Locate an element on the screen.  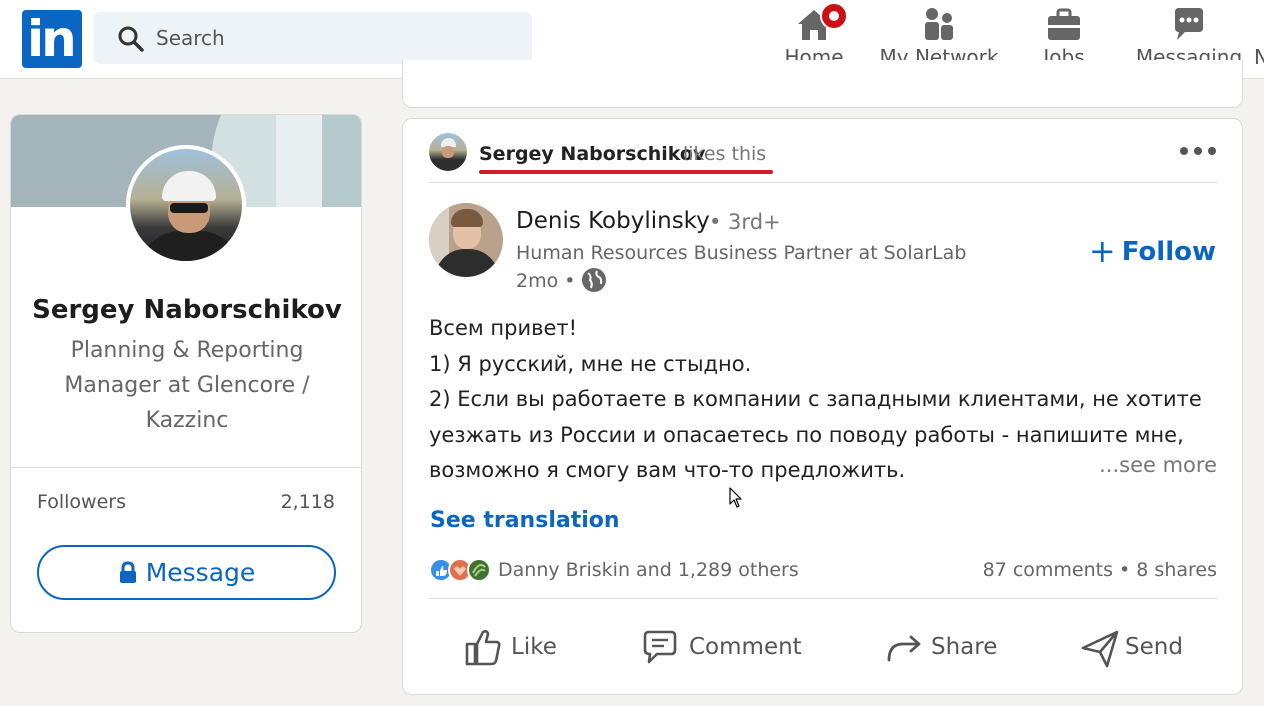
reactors-text: Danny Briskin and 1,289 others is located at coordinates (648, 570).